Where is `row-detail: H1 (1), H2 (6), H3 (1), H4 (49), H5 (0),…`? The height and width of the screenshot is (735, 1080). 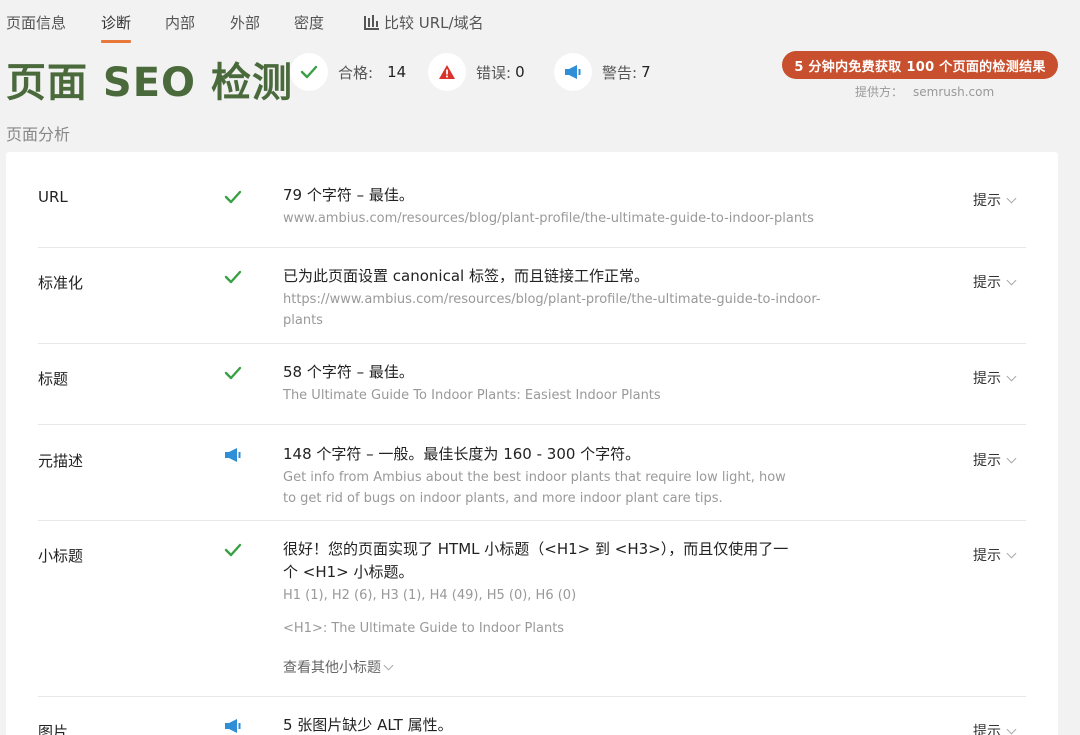 row-detail: H1 (1), H2 (6), H3 (1), H4 (49), H5 (0),… is located at coordinates (430, 595).